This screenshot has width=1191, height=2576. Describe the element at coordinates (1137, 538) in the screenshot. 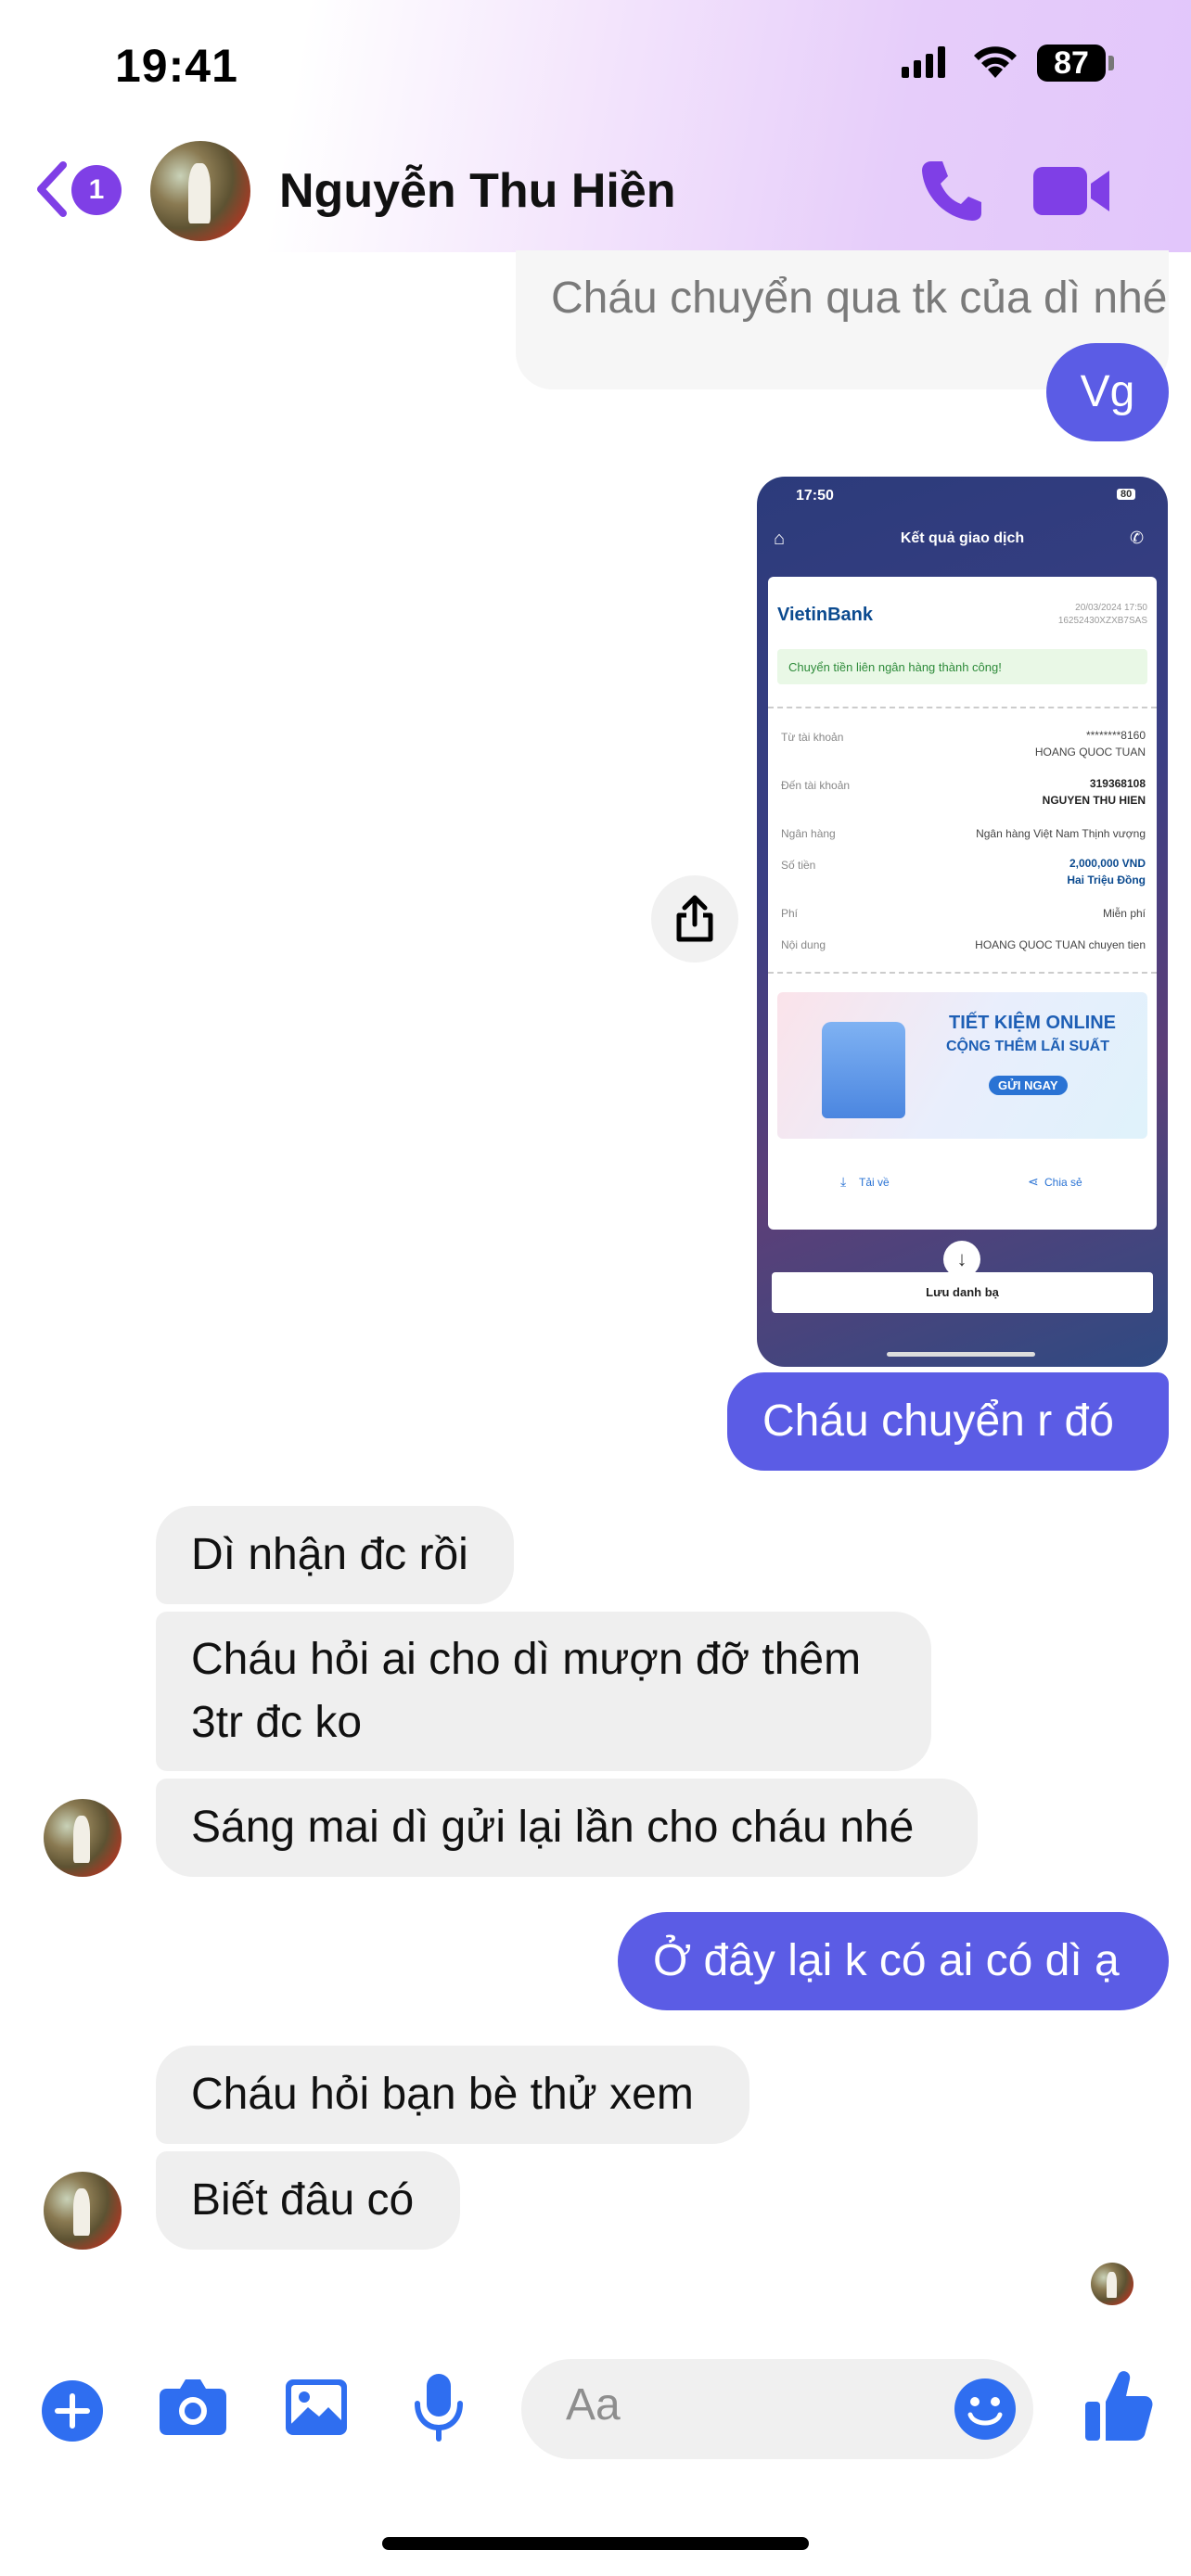

I see `receipt-phone-icon: ✆` at that location.